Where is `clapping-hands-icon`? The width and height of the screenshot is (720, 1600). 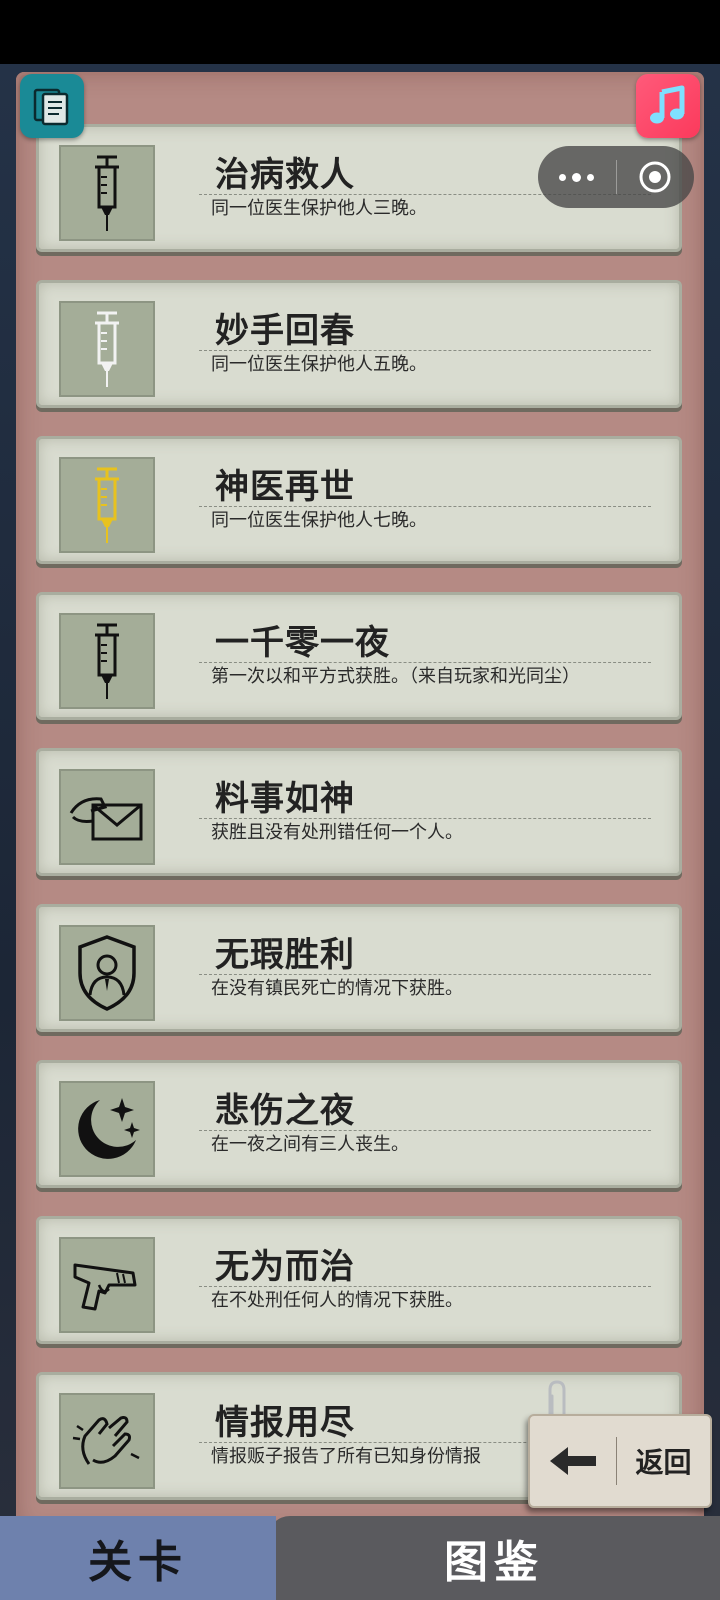 clapping-hands-icon is located at coordinates (107, 1441).